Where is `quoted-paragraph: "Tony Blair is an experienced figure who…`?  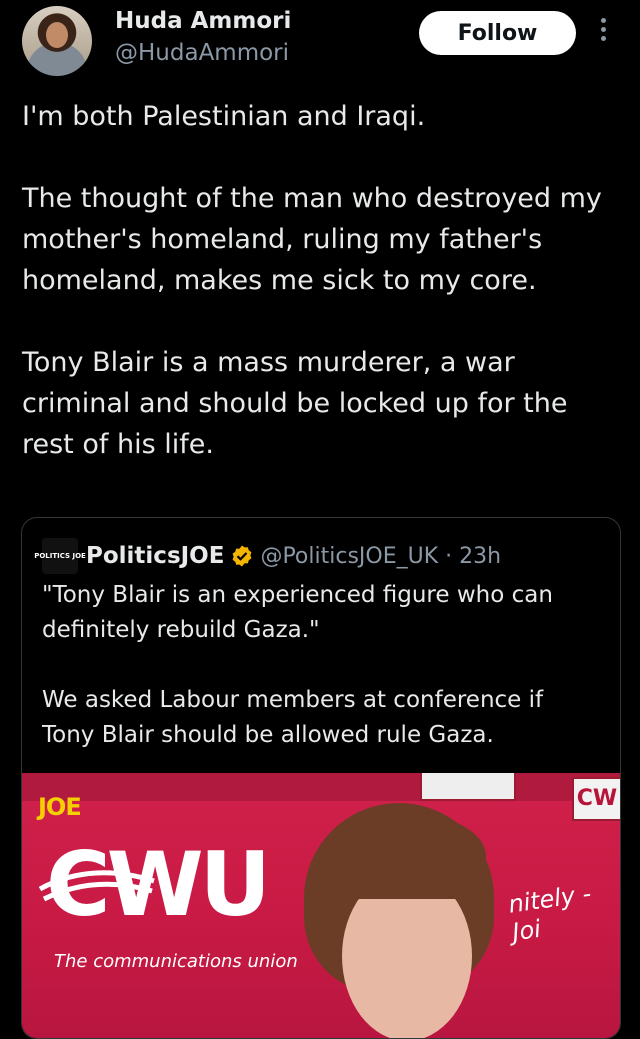
quoted-paragraph: "Tony Blair is an experienced figure who… is located at coordinates (297, 612).